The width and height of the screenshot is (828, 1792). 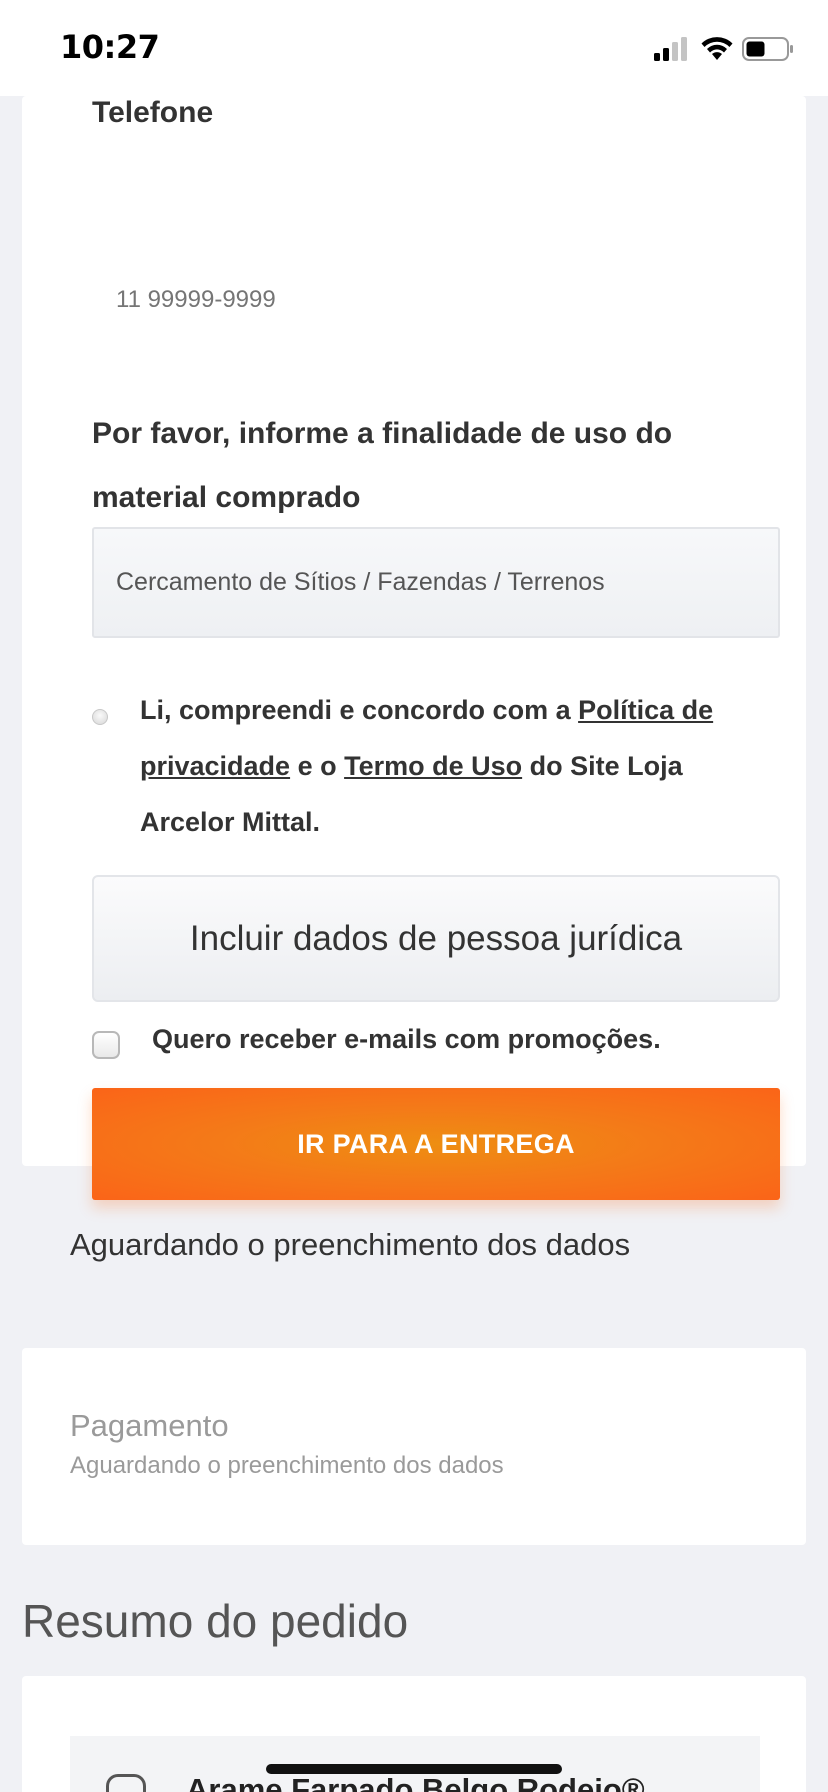 What do you see at coordinates (414, 1734) in the screenshot?
I see `order-summary-card: Arame Farpado Belgo Rodeio®` at bounding box center [414, 1734].